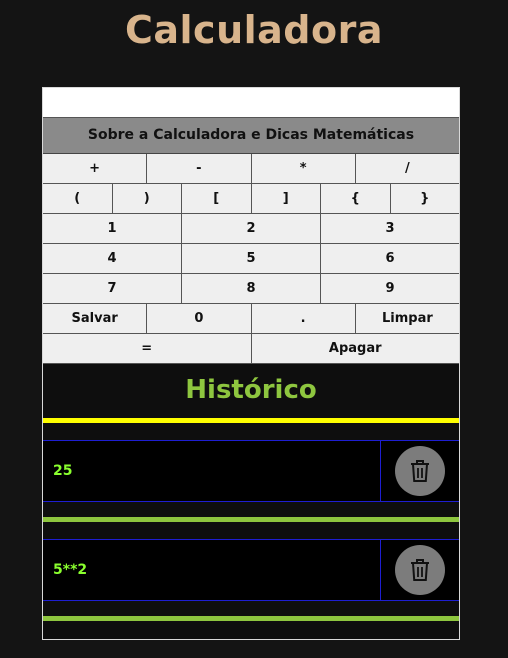 The image size is (508, 658). I want to click on digit-9-key: 9, so click(390, 289).